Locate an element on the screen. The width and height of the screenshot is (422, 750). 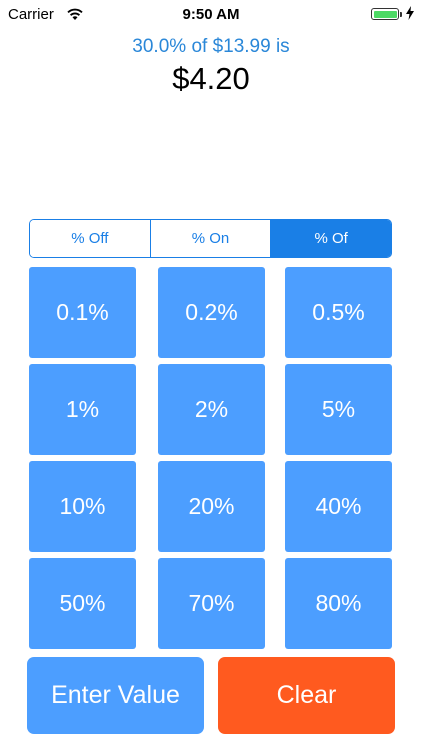
battery-level is located at coordinates (385, 14).